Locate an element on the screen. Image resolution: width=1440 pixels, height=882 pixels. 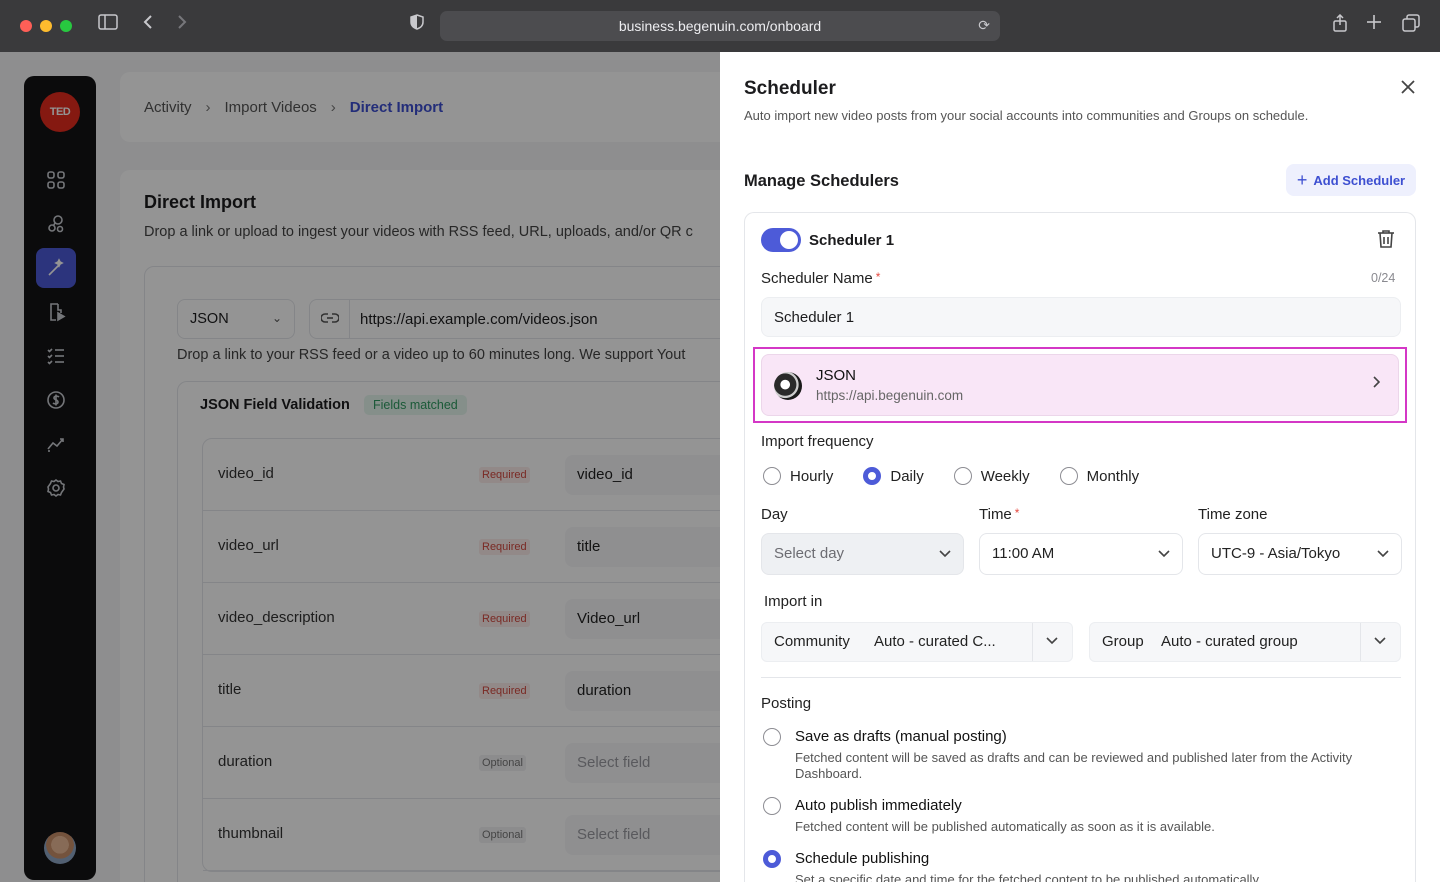
trash-icon is located at coordinates (1387, 240).